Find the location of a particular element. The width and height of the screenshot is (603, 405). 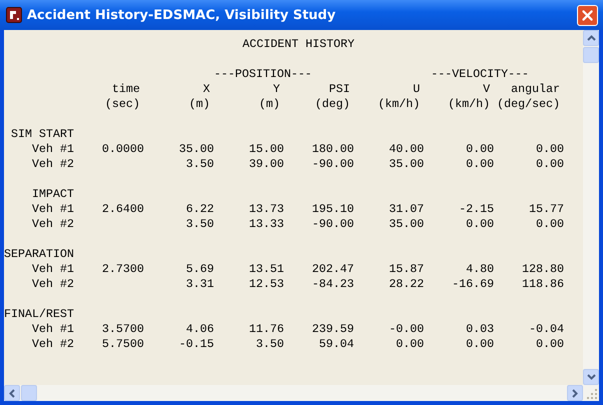

column-unit: (deg) is located at coordinates (332, 104).